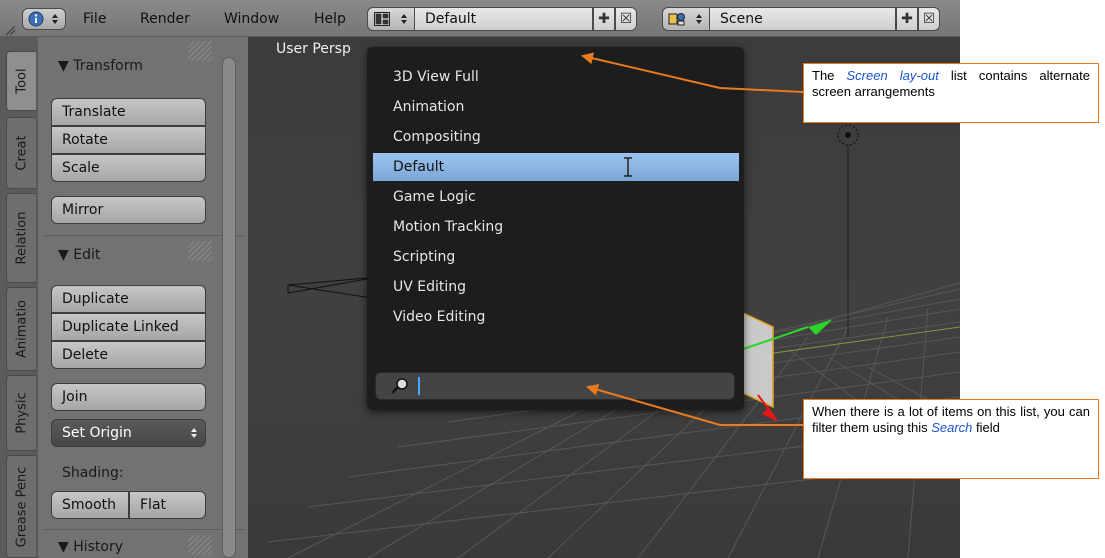 This screenshot has height=558, width=1105. What do you see at coordinates (692, 72) in the screenshot?
I see `callout-arrow-screen-layout` at bounding box center [692, 72].